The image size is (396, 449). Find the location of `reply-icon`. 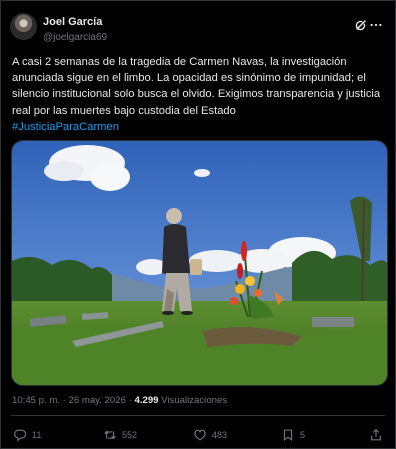

reply-icon is located at coordinates (20, 435).